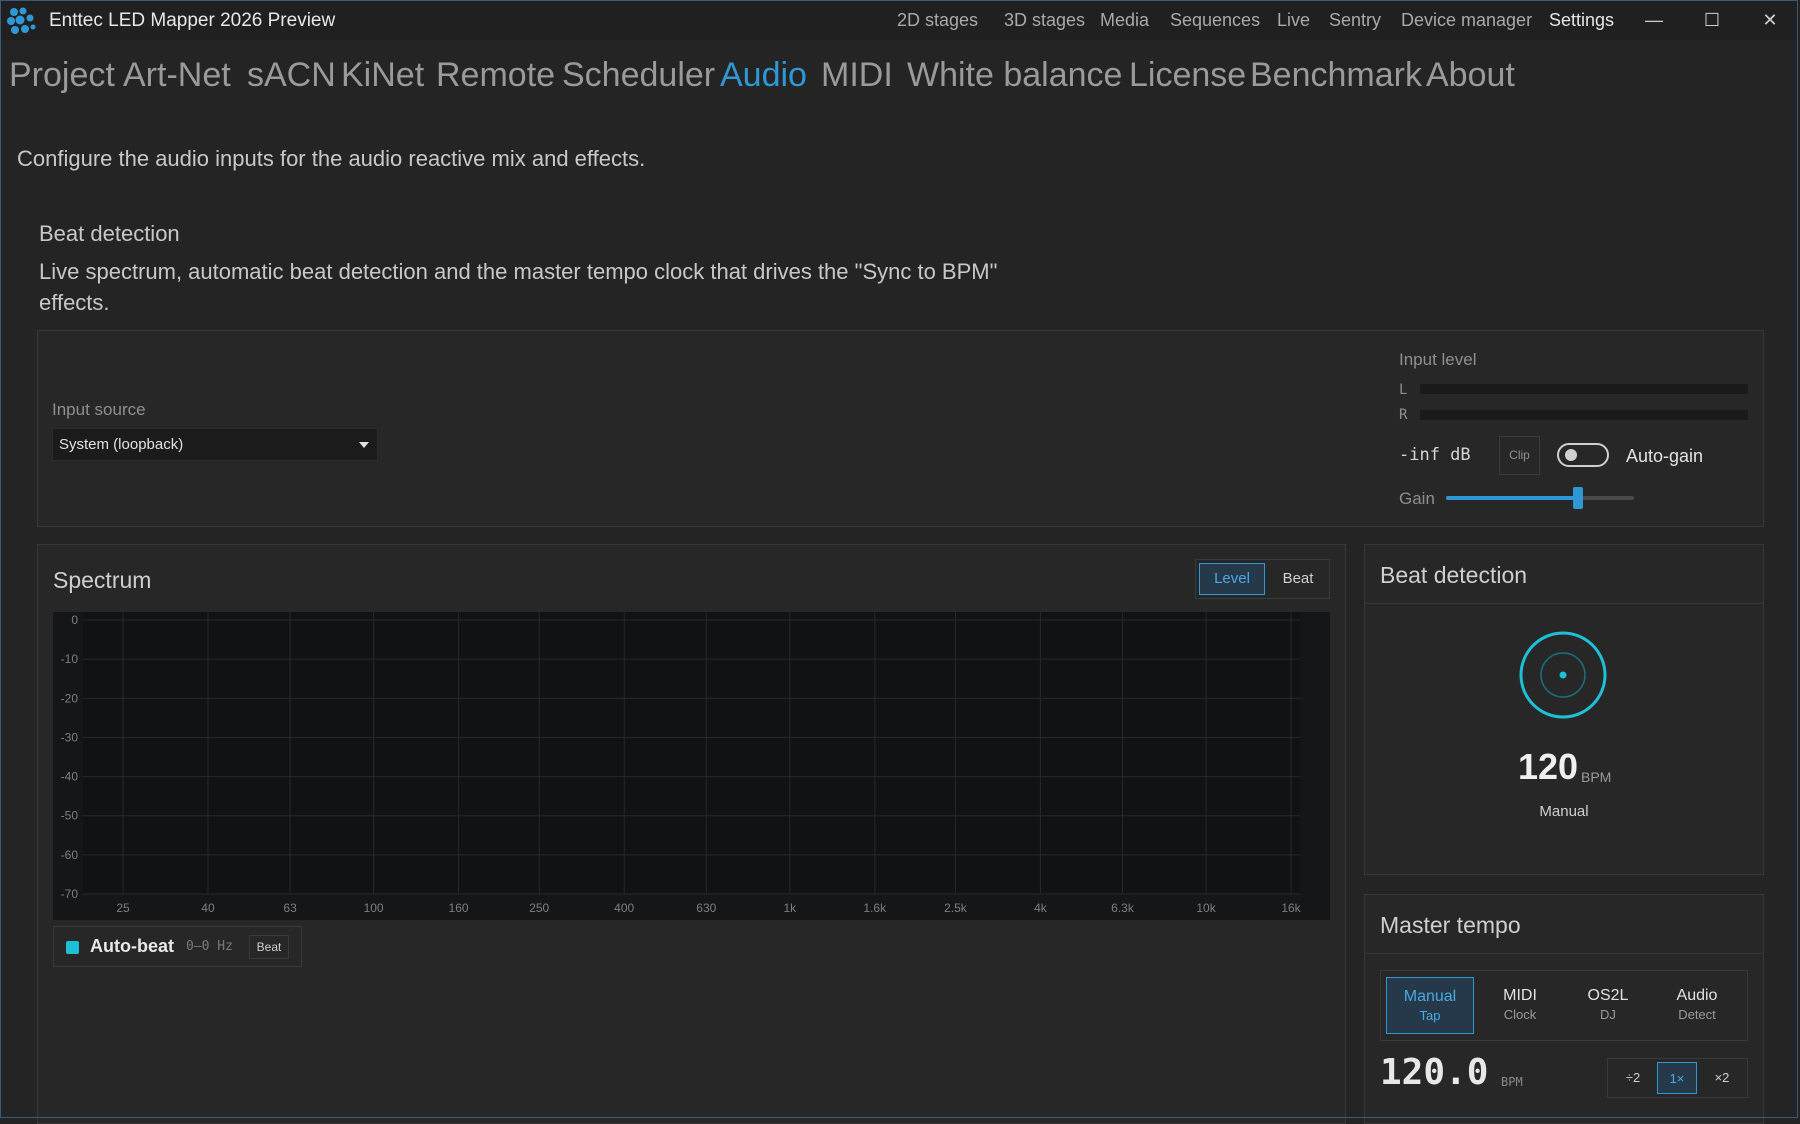  Describe the element at coordinates (364, 445) in the screenshot. I see `chevron-down-icon` at that location.